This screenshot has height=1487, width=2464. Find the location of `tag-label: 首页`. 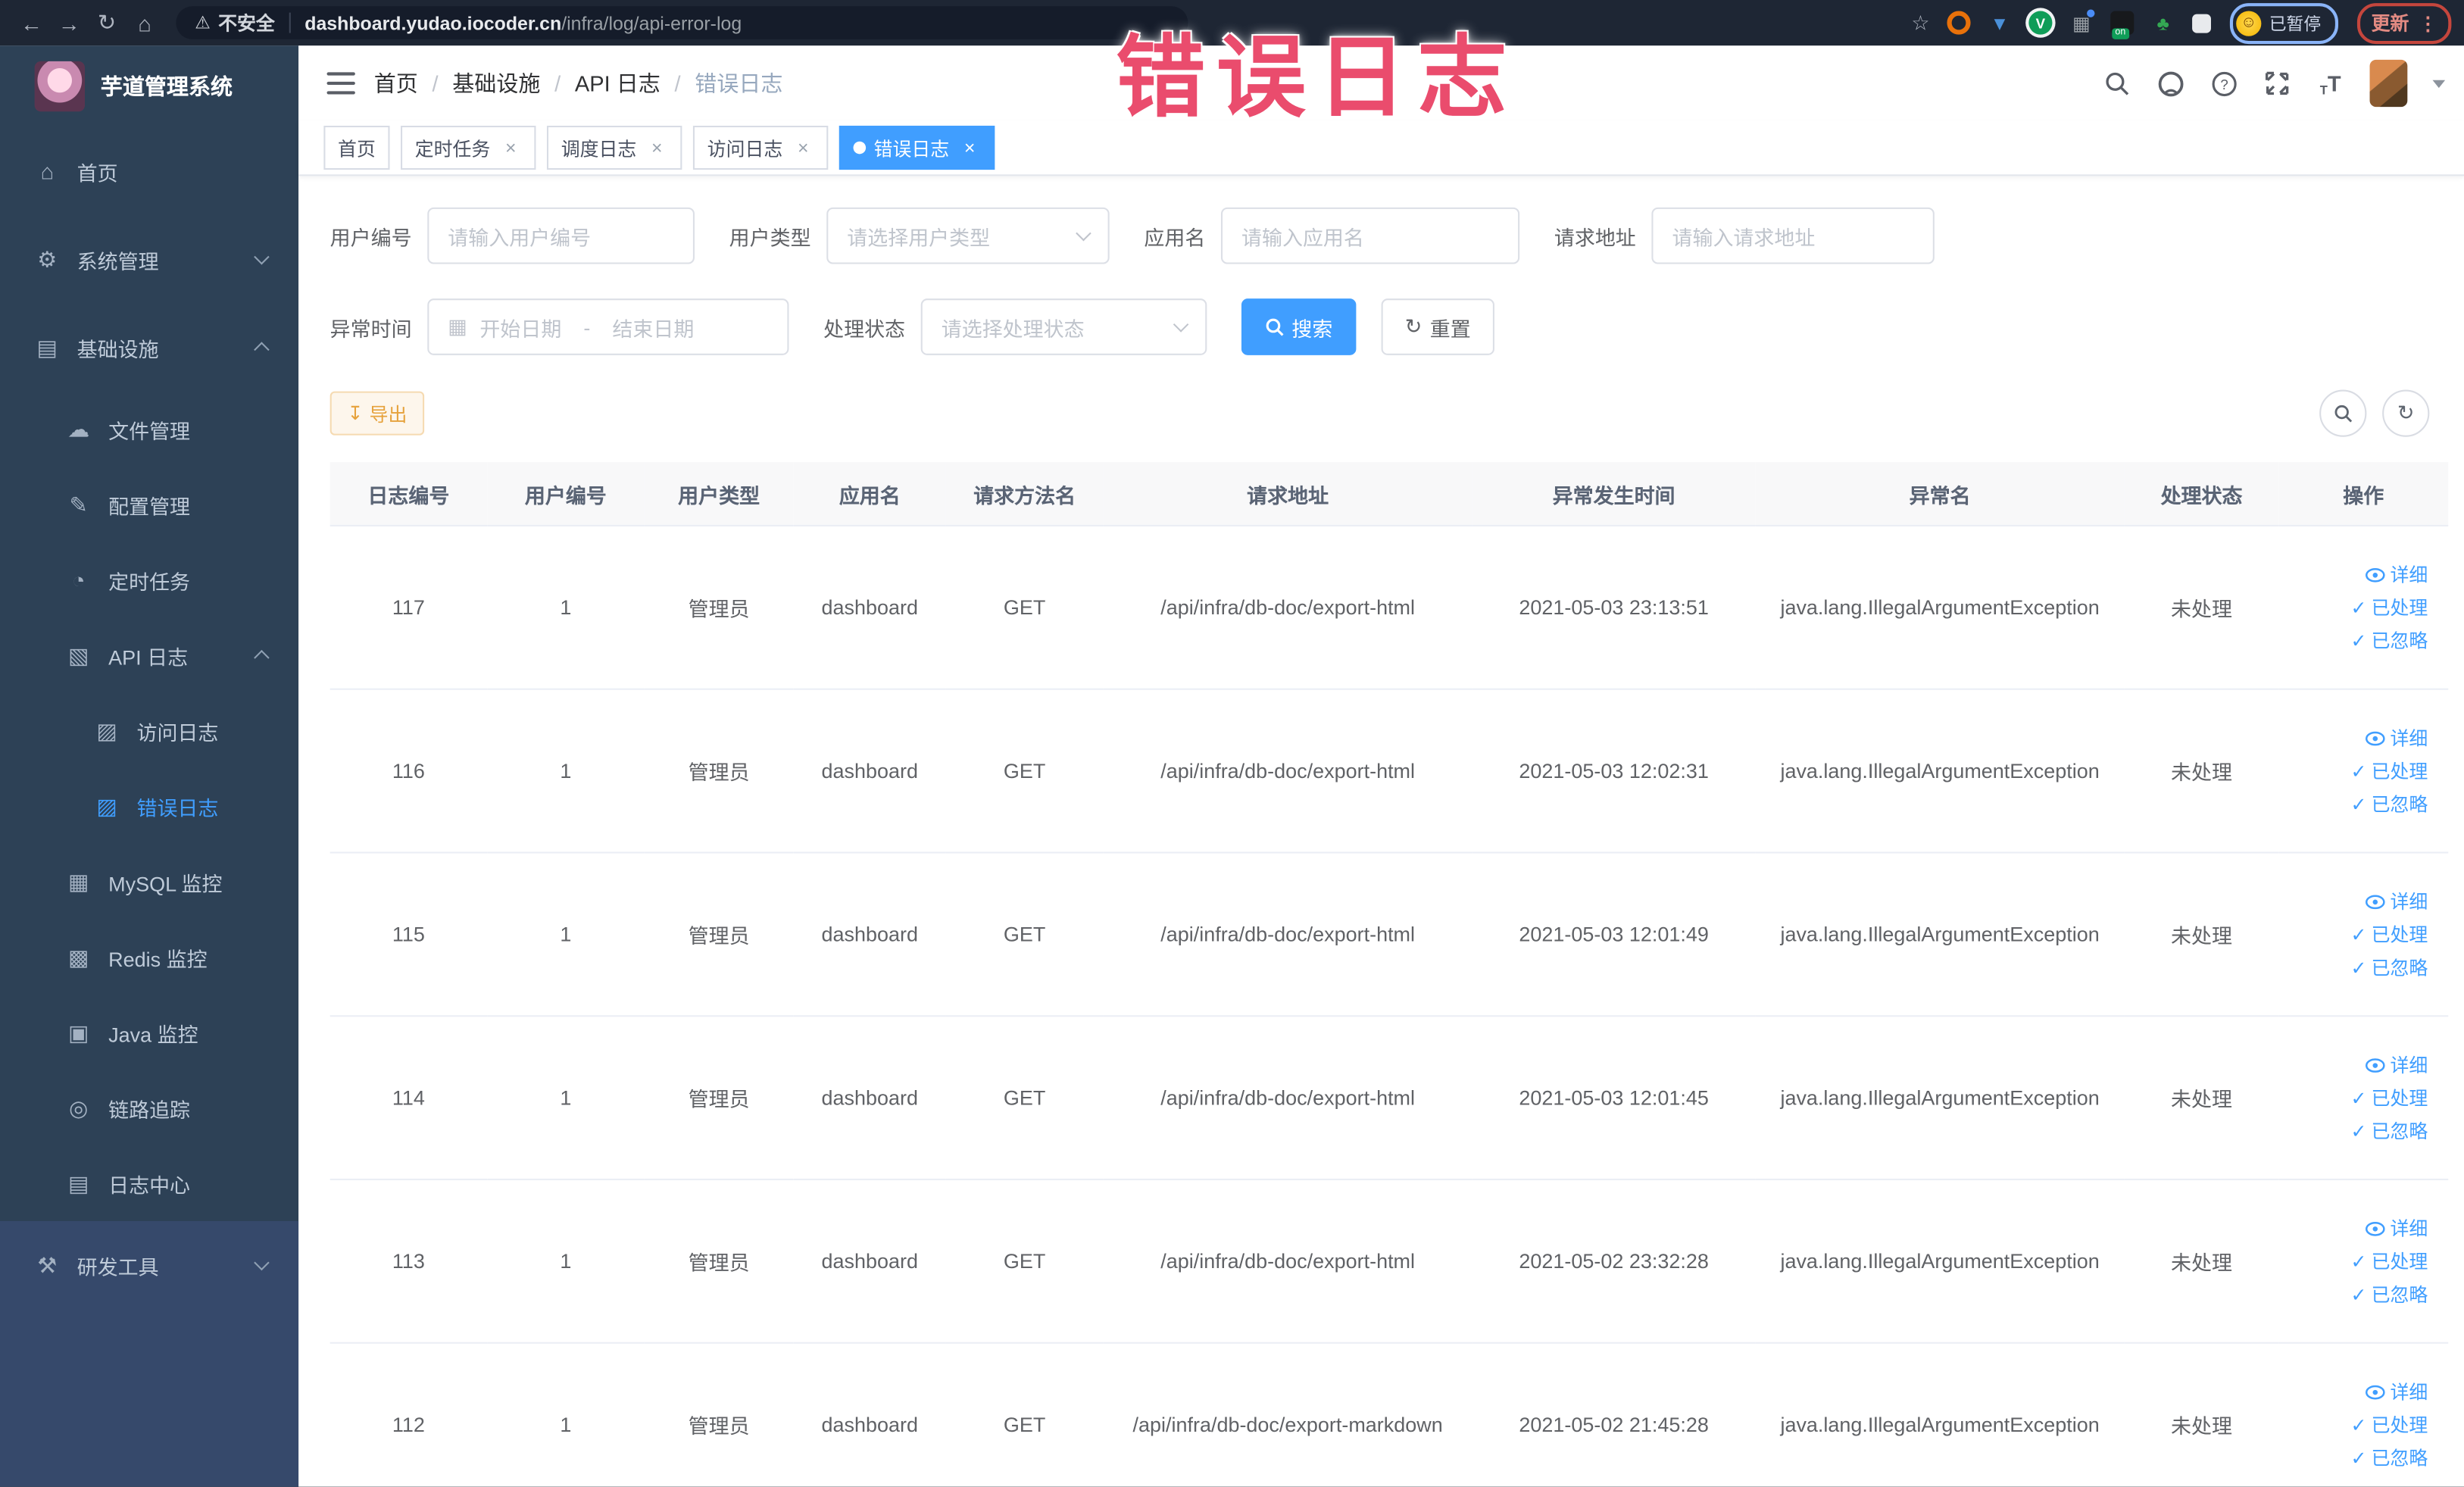

tag-label: 首页 is located at coordinates (357, 148).